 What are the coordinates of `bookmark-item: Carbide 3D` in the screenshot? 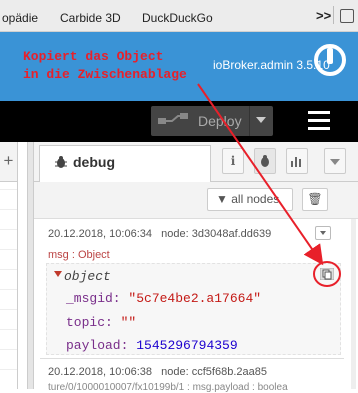 It's located at (90, 18).